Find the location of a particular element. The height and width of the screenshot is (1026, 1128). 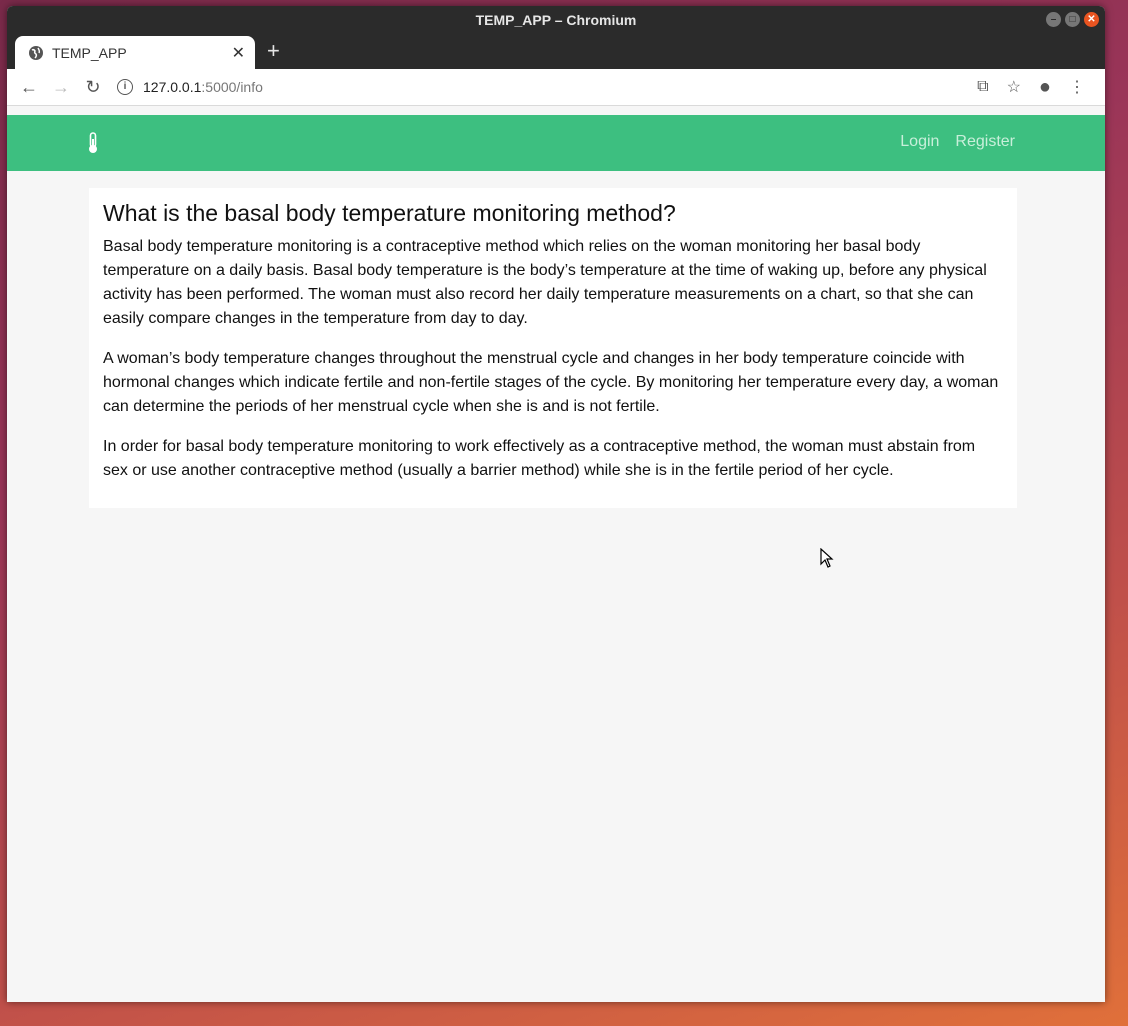

window-controls: – □ ✕ is located at coordinates (1072, 19).